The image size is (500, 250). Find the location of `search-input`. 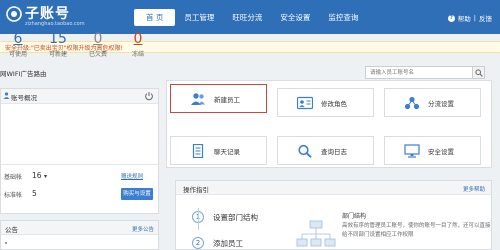

search-input is located at coordinates (419, 72).